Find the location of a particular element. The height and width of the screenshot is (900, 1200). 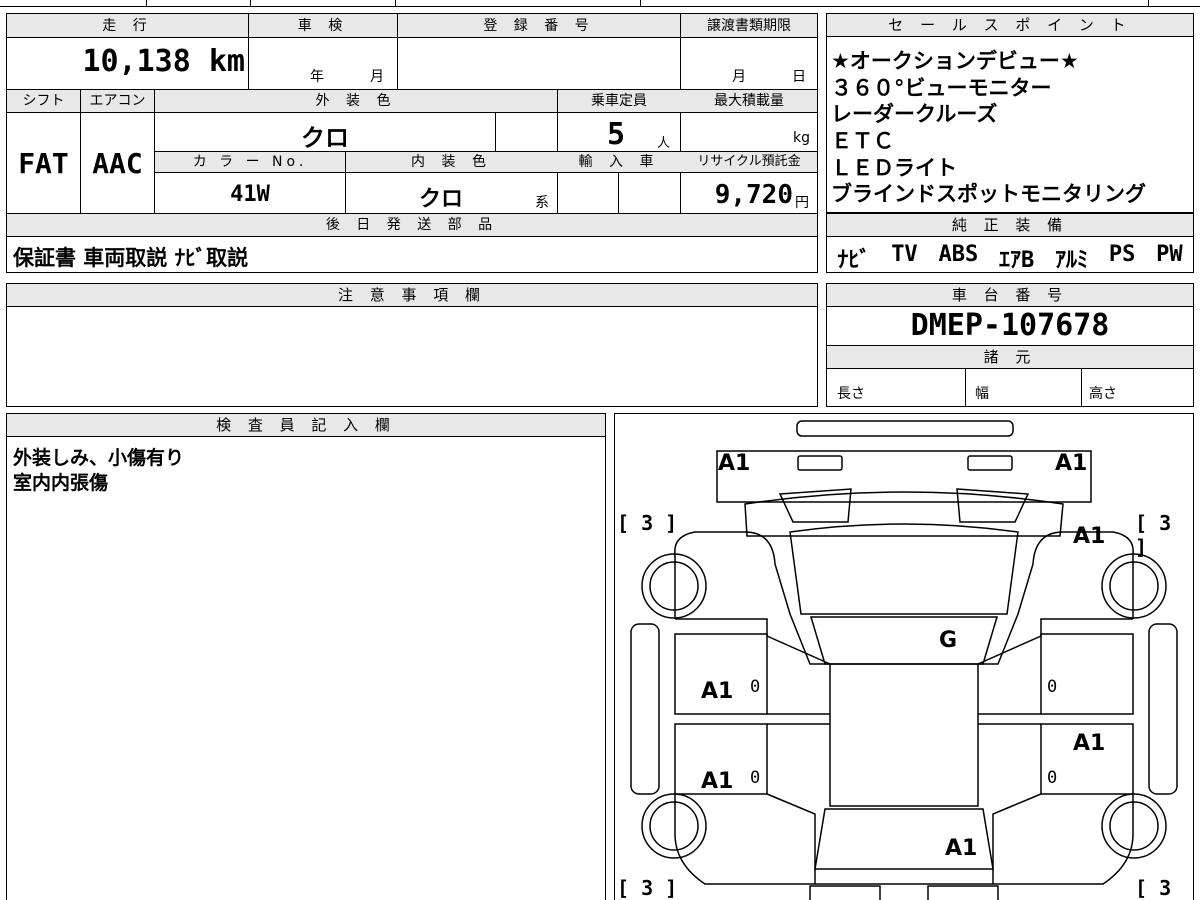

genuine-equipment-header: 純 正 装 備 is located at coordinates (1010, 225).